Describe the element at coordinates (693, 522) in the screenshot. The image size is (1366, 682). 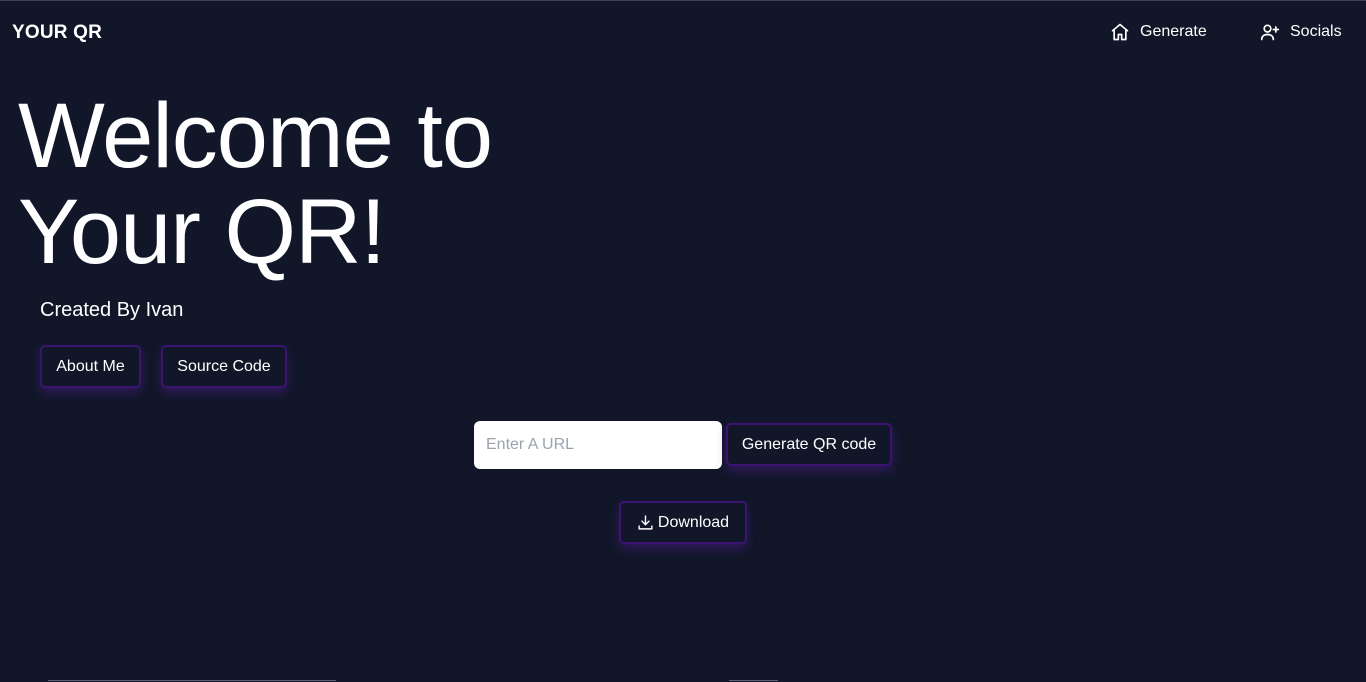
I see `download-button-label: Download` at that location.